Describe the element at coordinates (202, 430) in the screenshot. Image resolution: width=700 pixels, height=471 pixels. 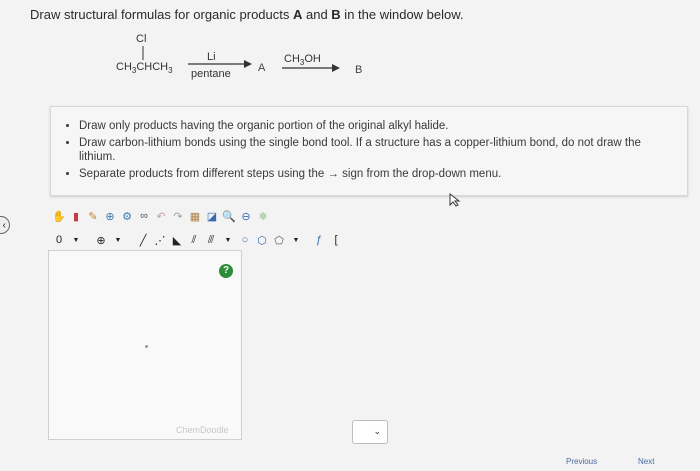
I see `chemdoodle-watermark: ChemDoodle` at that location.